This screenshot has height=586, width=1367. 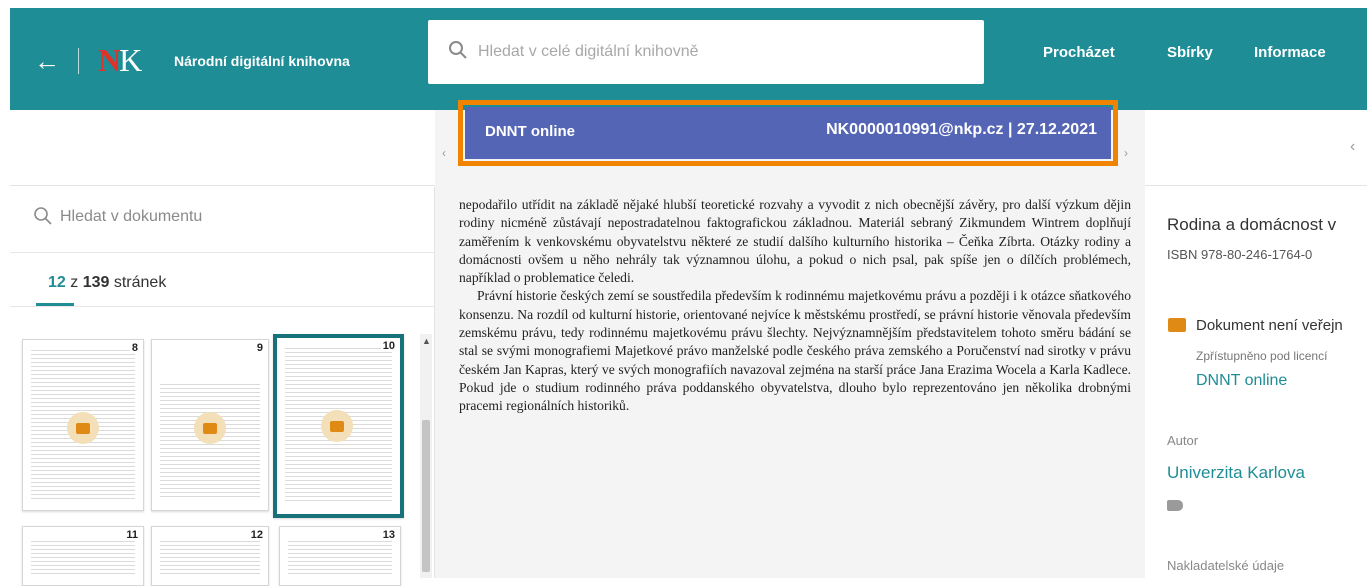 I want to click on global-search-input, so click(x=718, y=52).